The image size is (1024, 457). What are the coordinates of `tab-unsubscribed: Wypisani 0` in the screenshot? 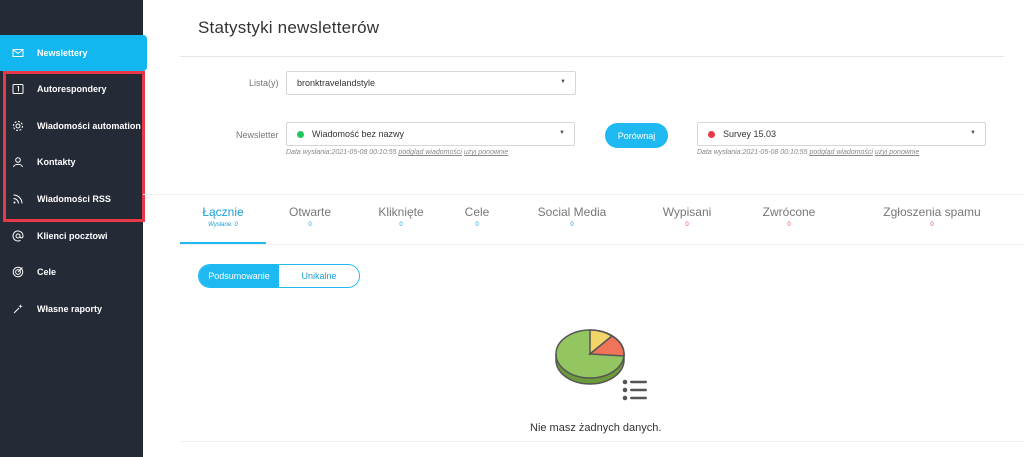 It's located at (687, 216).